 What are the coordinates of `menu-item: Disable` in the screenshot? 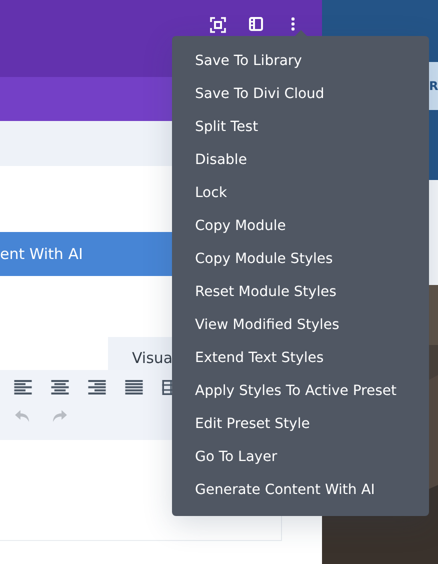 It's located at (300, 165).